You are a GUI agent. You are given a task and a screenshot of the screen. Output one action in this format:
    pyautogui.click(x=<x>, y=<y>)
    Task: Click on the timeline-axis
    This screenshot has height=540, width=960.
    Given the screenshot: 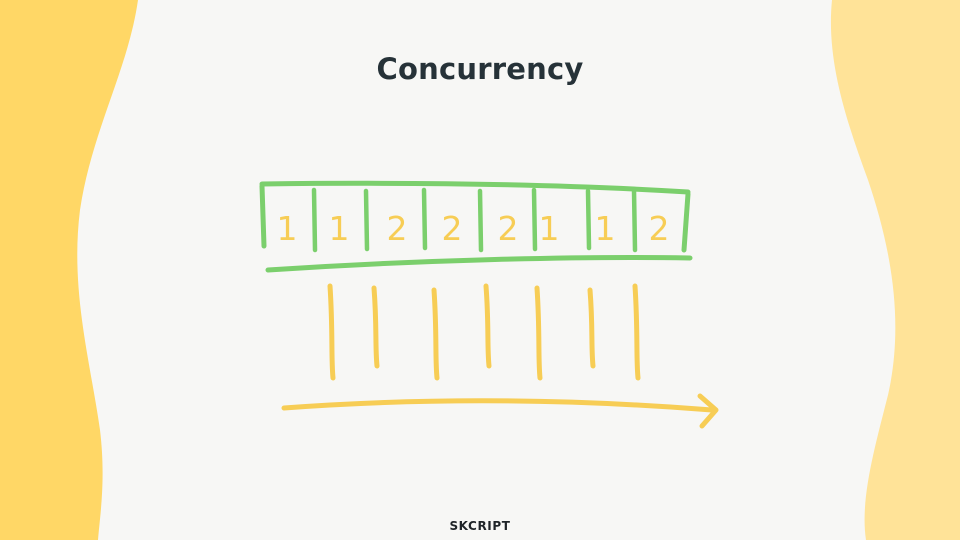 What is the action you would take?
    pyautogui.click(x=498, y=405)
    